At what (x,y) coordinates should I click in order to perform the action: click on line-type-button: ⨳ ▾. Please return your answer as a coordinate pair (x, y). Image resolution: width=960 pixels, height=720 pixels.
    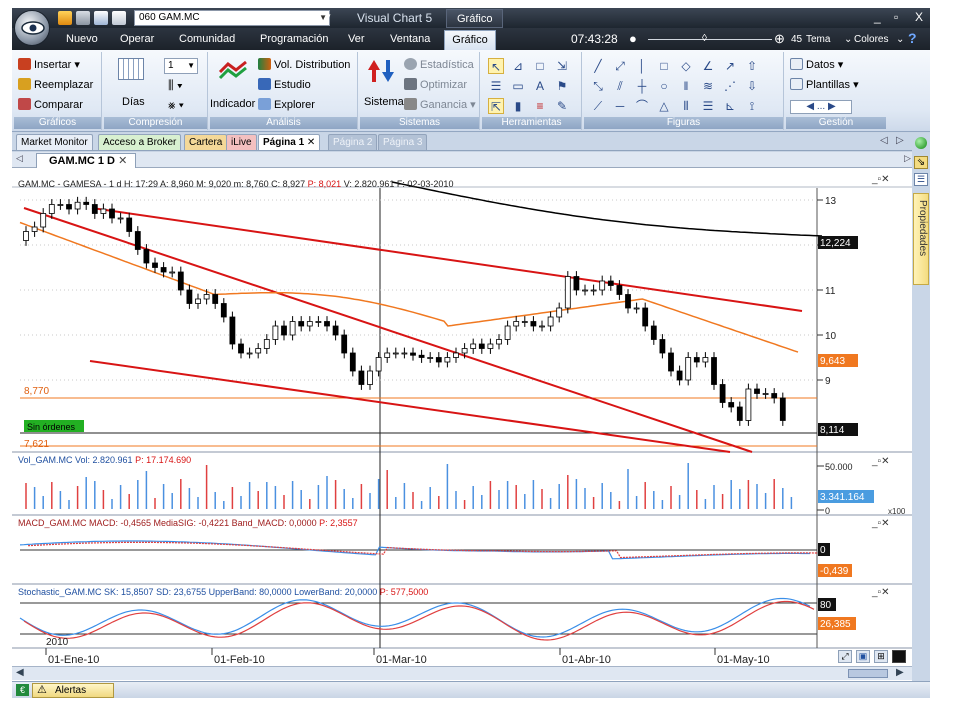
    Looking at the image, I should click on (176, 105).